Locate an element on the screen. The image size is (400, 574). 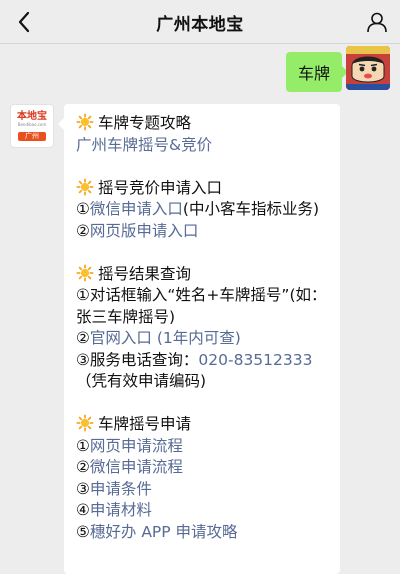
sent-message-bubble: 车牌 is located at coordinates (317, 72).